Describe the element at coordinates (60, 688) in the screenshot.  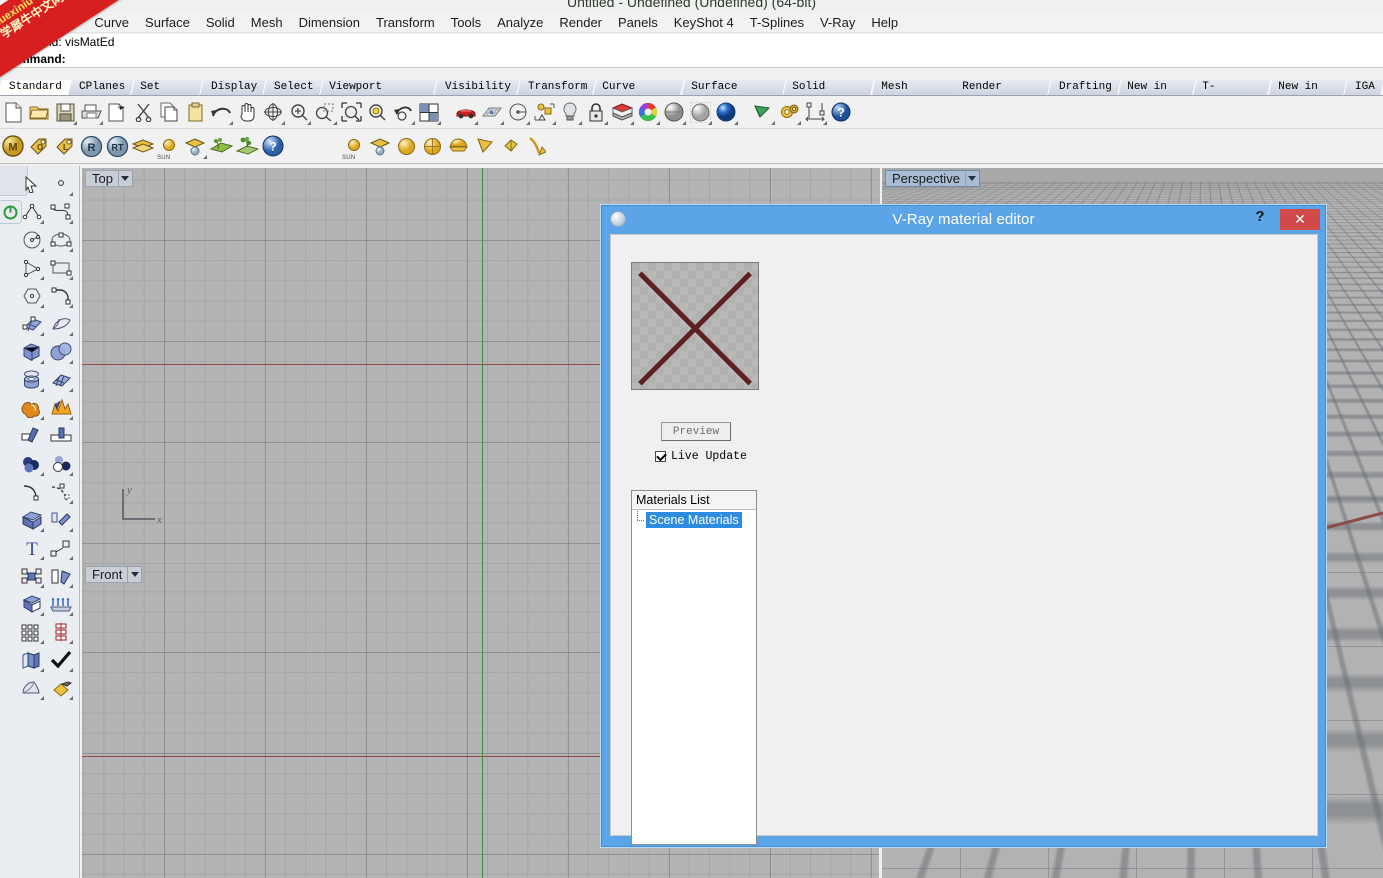
I see `paint-render-icon` at that location.